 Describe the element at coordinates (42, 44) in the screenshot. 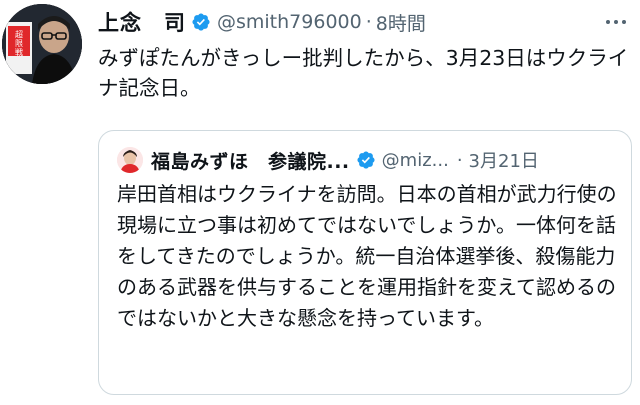

I see `author-avatar: 超 限 戦` at that location.